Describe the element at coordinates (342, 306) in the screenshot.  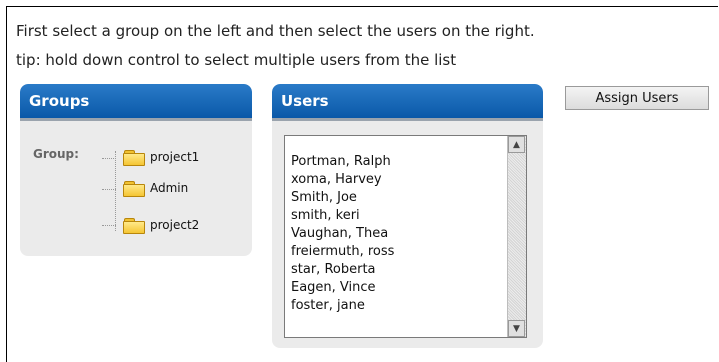
I see `user-option: foster, jane` at that location.